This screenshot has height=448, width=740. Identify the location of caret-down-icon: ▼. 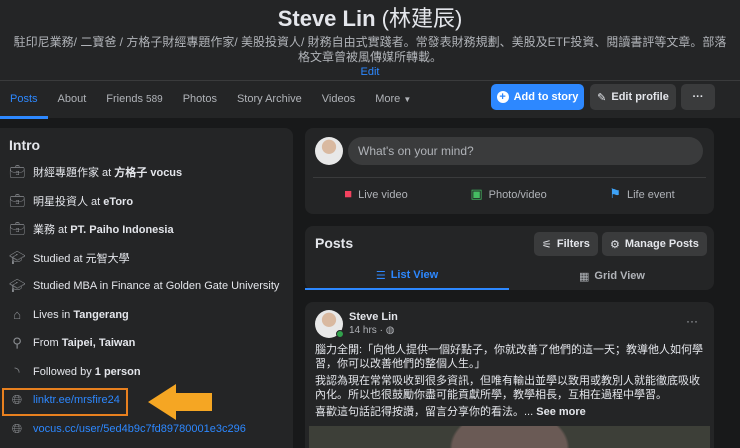
(407, 99).